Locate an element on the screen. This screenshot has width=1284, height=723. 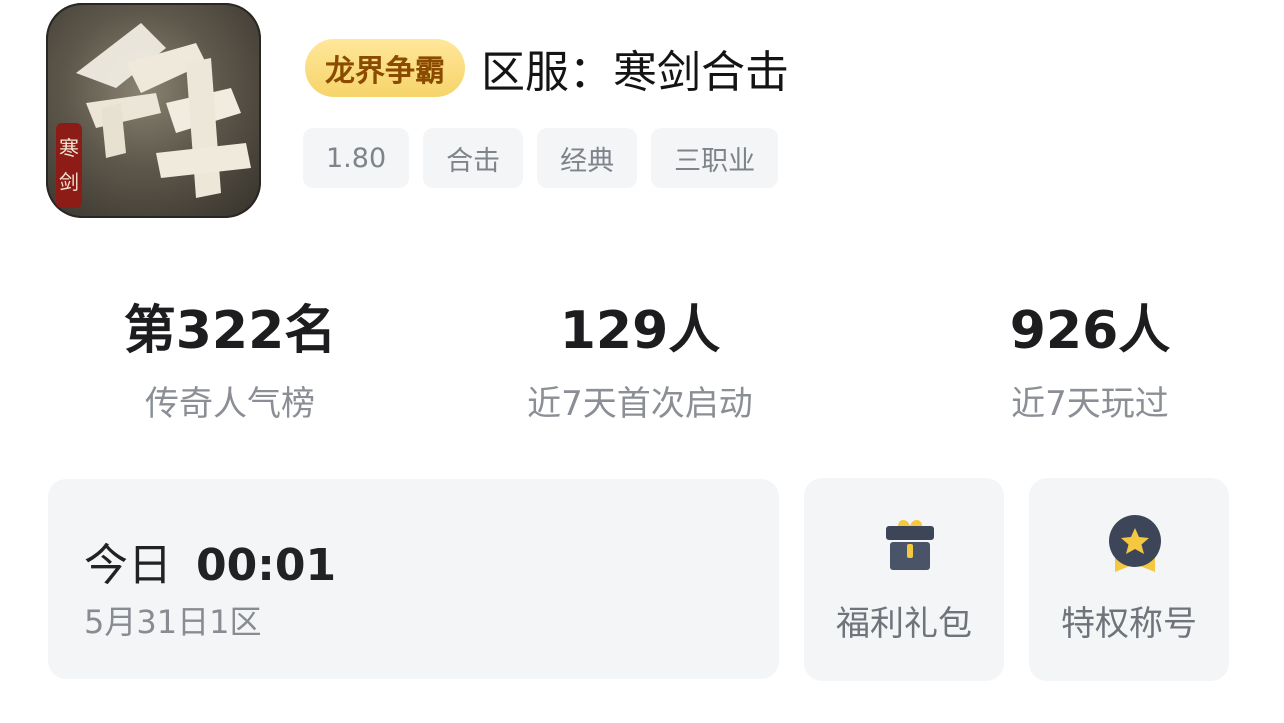
gift-icon is located at coordinates (910, 544).